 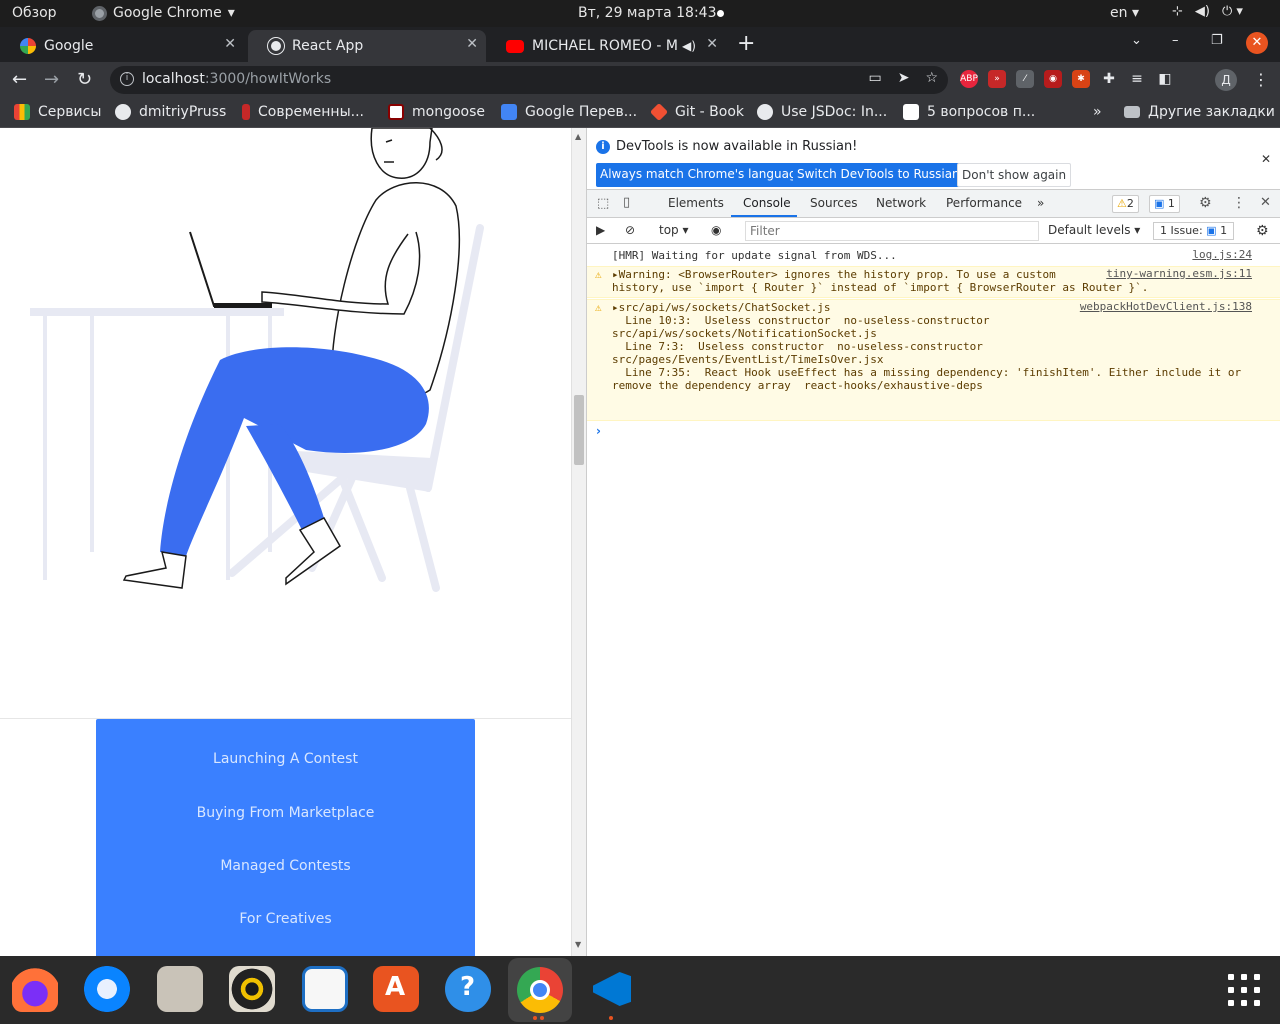 What do you see at coordinates (529, 80) in the screenshot?
I see `address-bar: i localhost:3000/howItWorks ▭ ➤ ☆` at bounding box center [529, 80].